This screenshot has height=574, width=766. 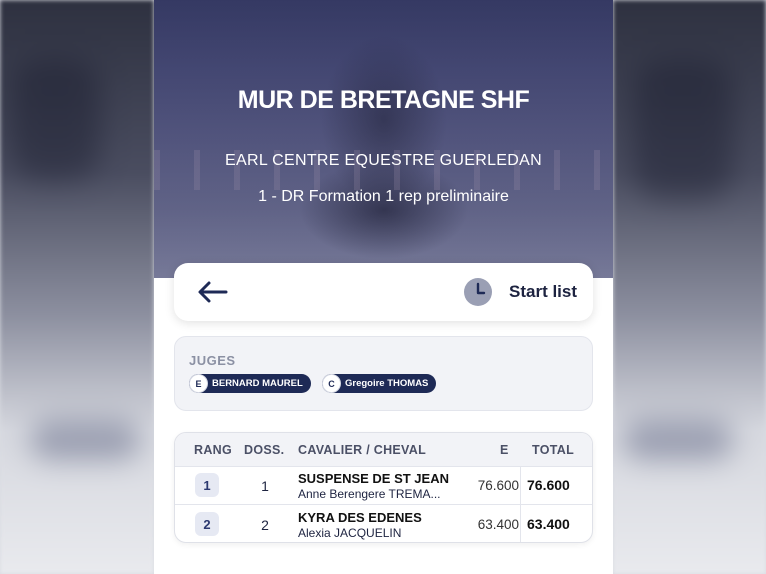 What do you see at coordinates (198, 383) in the screenshot?
I see `judge-position-badge: E` at bounding box center [198, 383].